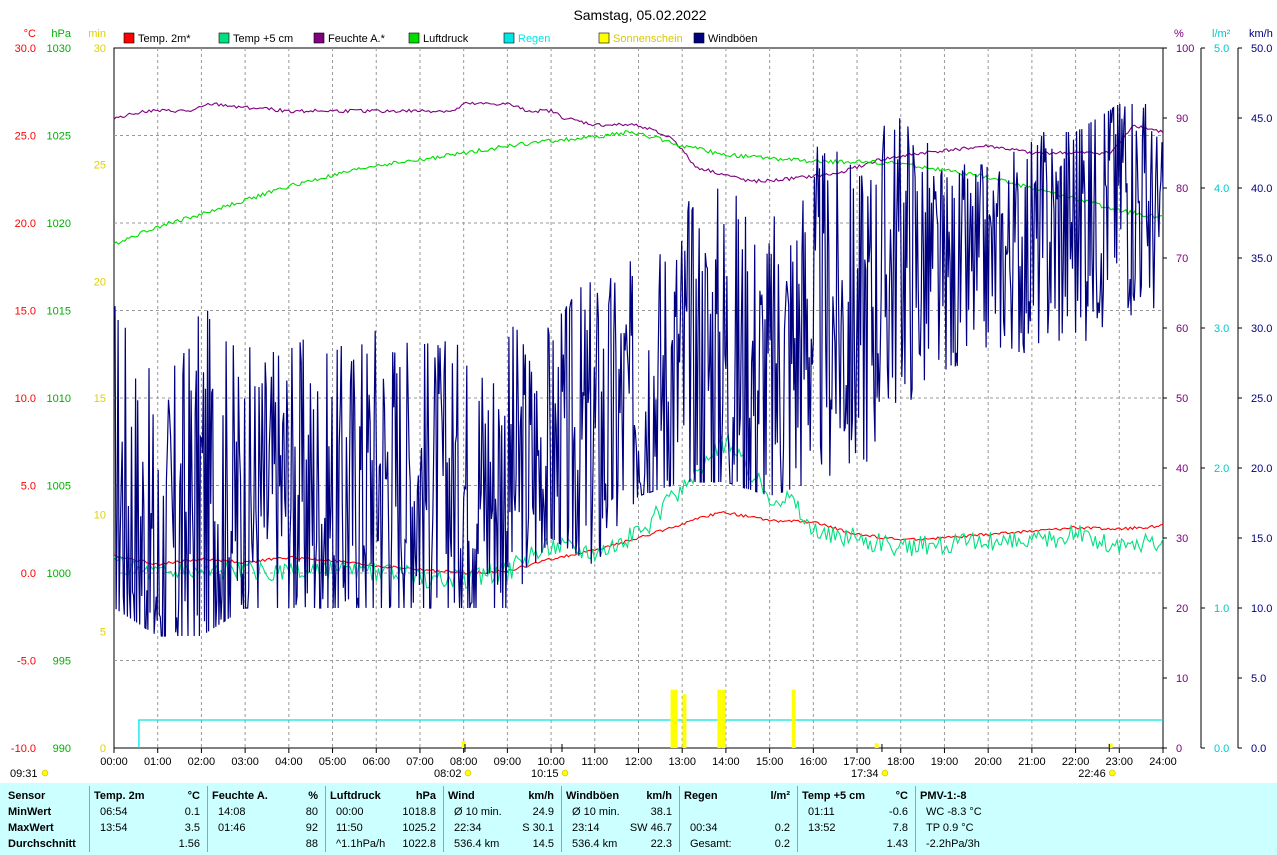  Describe the element at coordinates (419, 812) in the screenshot. I see `stat-value: 1018.8` at that location.